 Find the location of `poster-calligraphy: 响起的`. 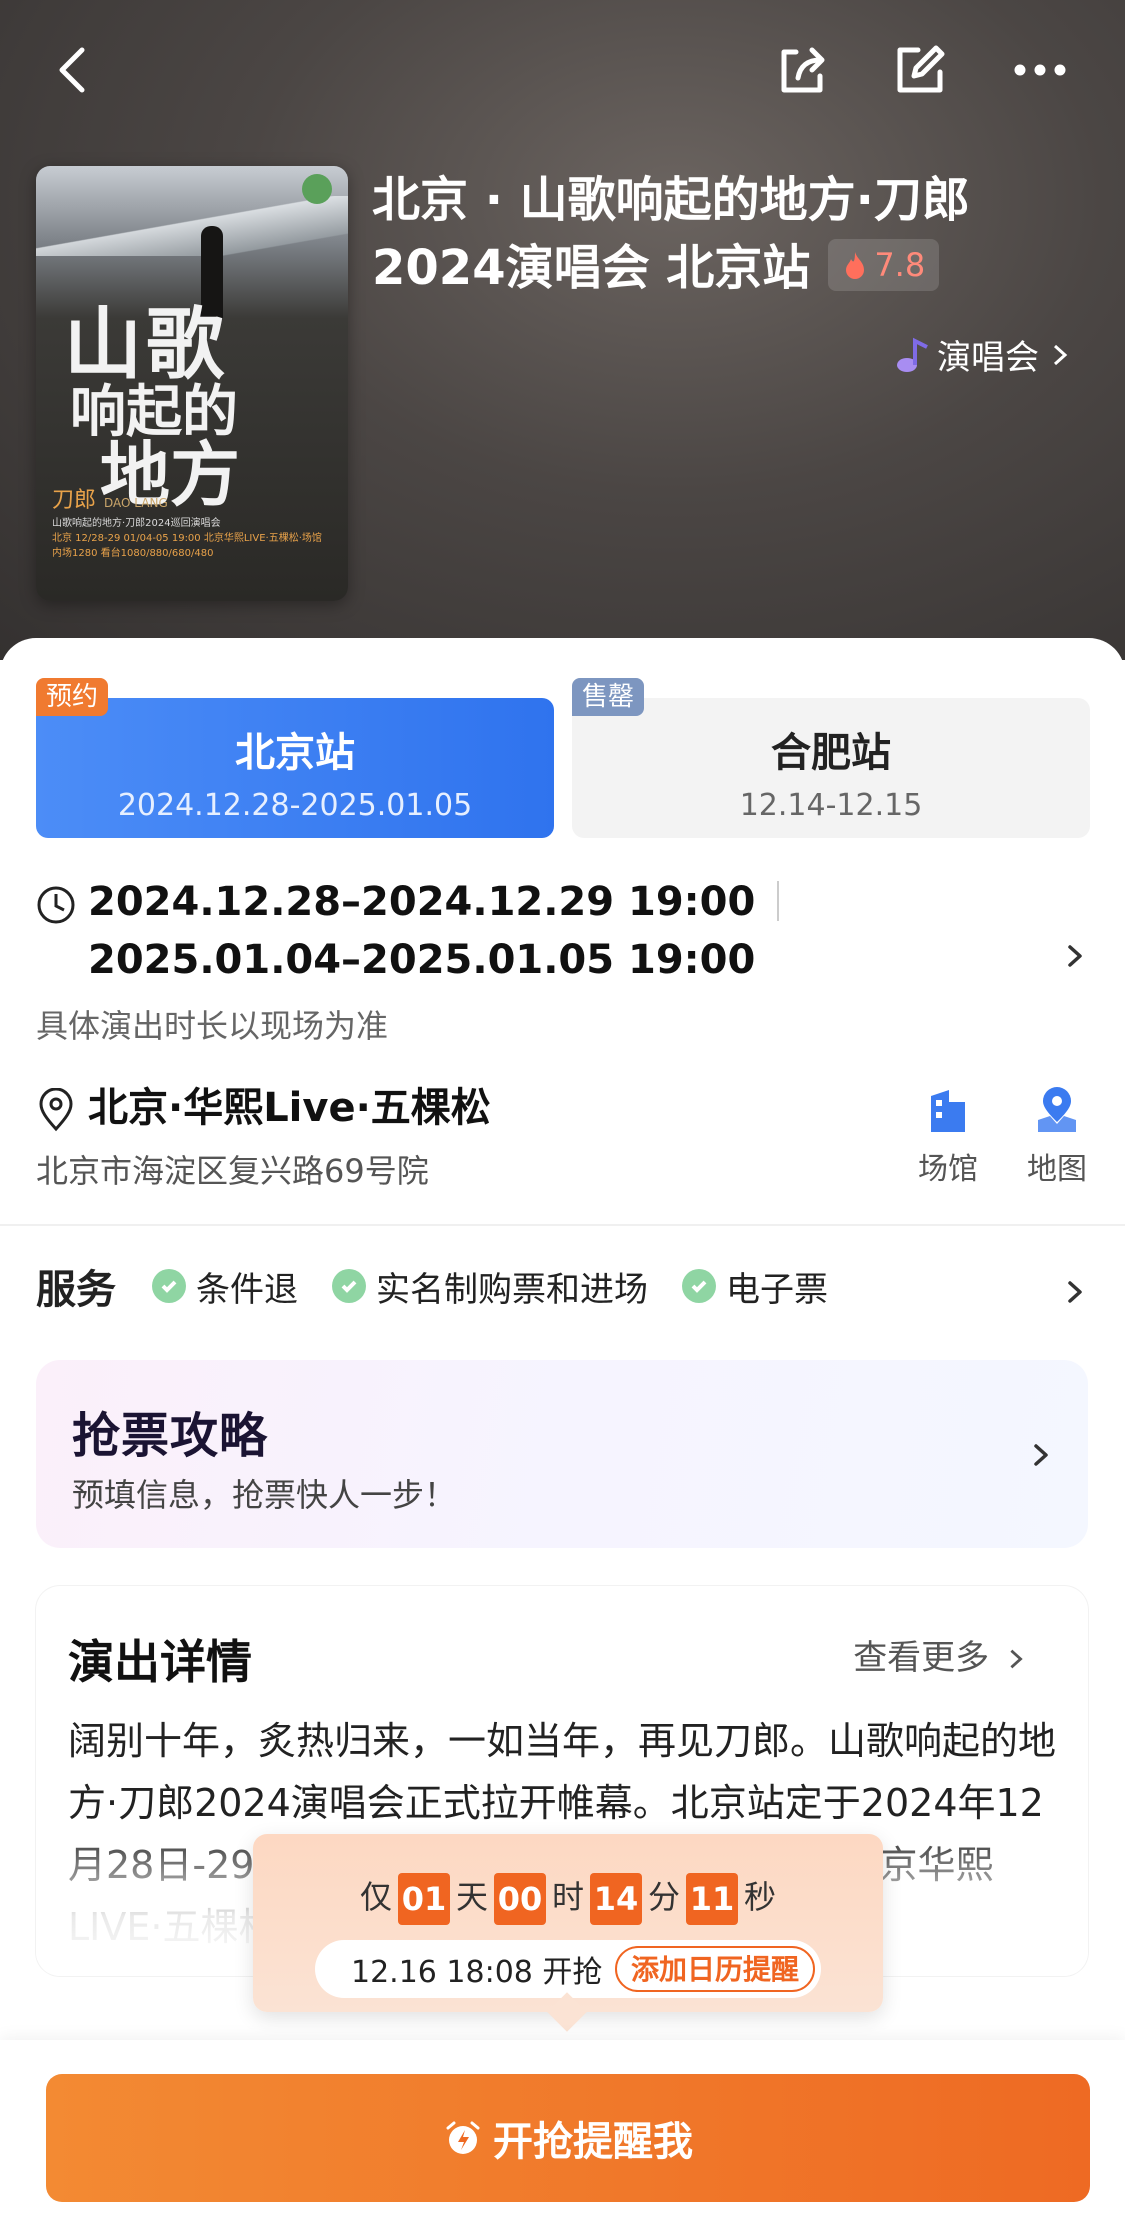

poster-calligraphy: 响起的 is located at coordinates (154, 412).